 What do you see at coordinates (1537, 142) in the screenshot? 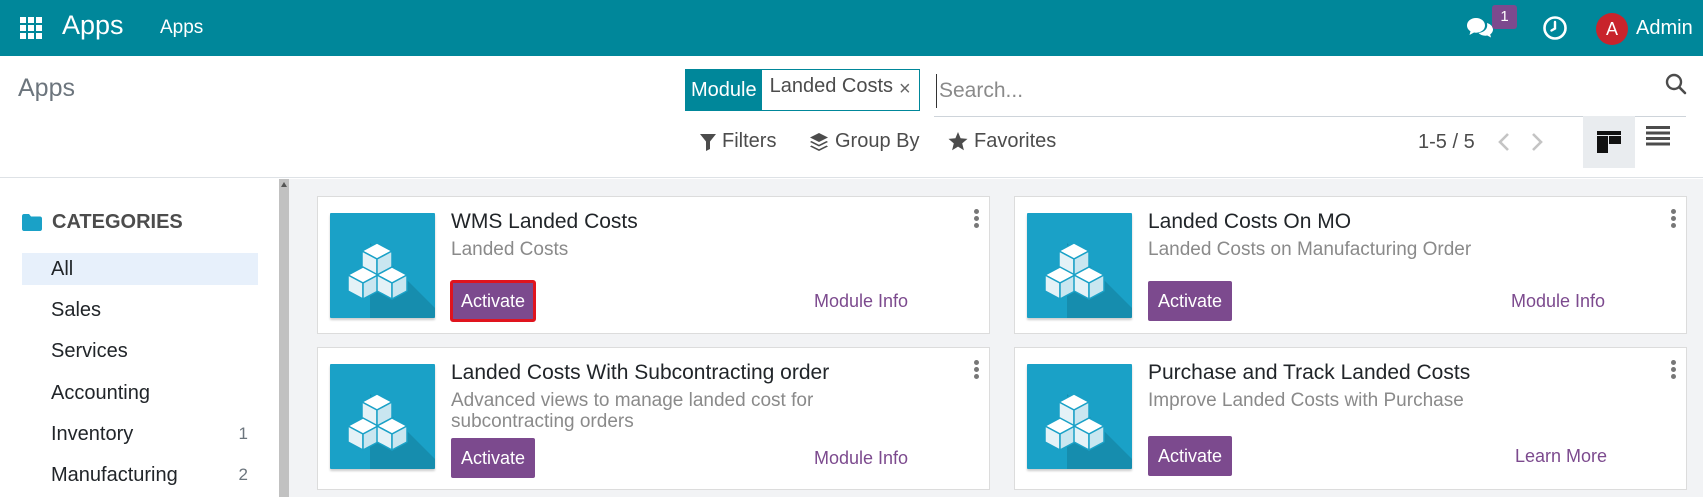
I see `chevron-right-icon` at bounding box center [1537, 142].